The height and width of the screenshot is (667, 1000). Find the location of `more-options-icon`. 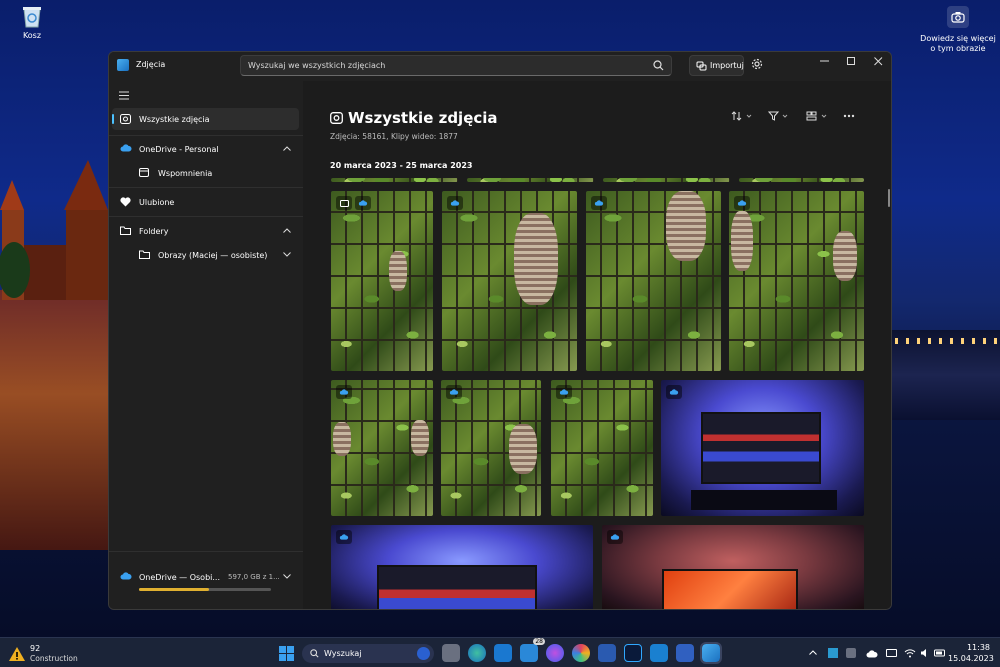

more-options-icon is located at coordinates (849, 116).